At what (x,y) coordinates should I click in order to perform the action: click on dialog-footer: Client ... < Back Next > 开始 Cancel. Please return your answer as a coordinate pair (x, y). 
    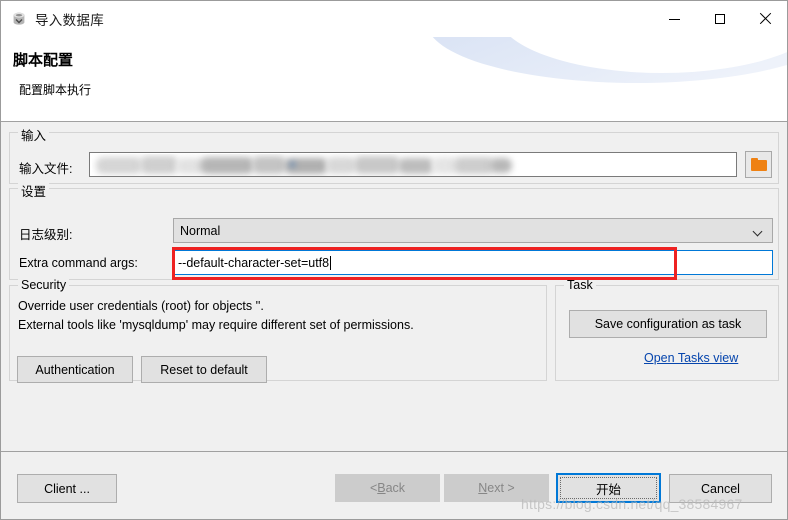
    Looking at the image, I should click on (394, 485).